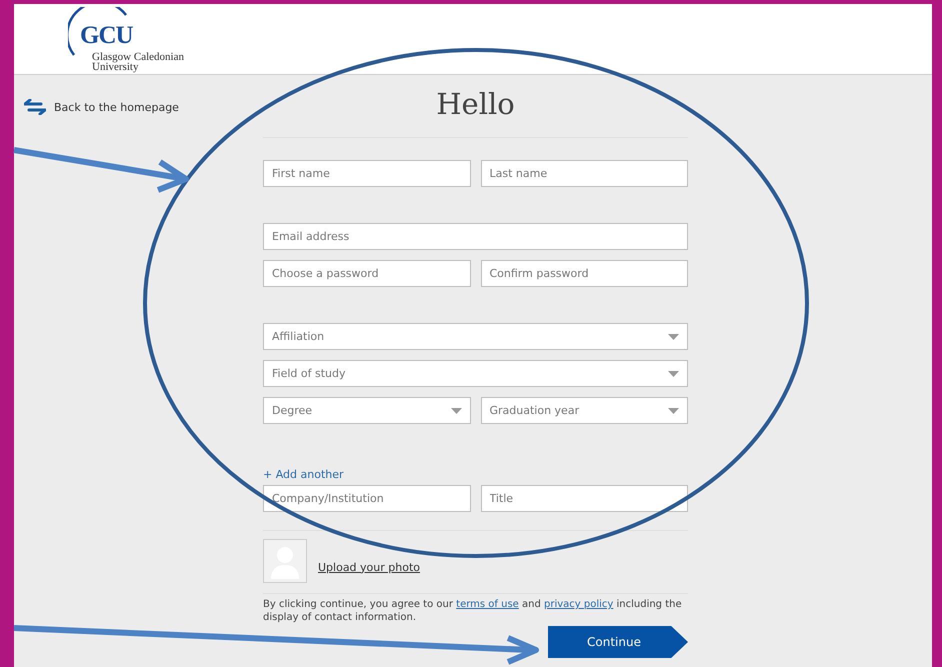 The image size is (942, 667). What do you see at coordinates (584, 173) in the screenshot?
I see `input-field: Last name` at bounding box center [584, 173].